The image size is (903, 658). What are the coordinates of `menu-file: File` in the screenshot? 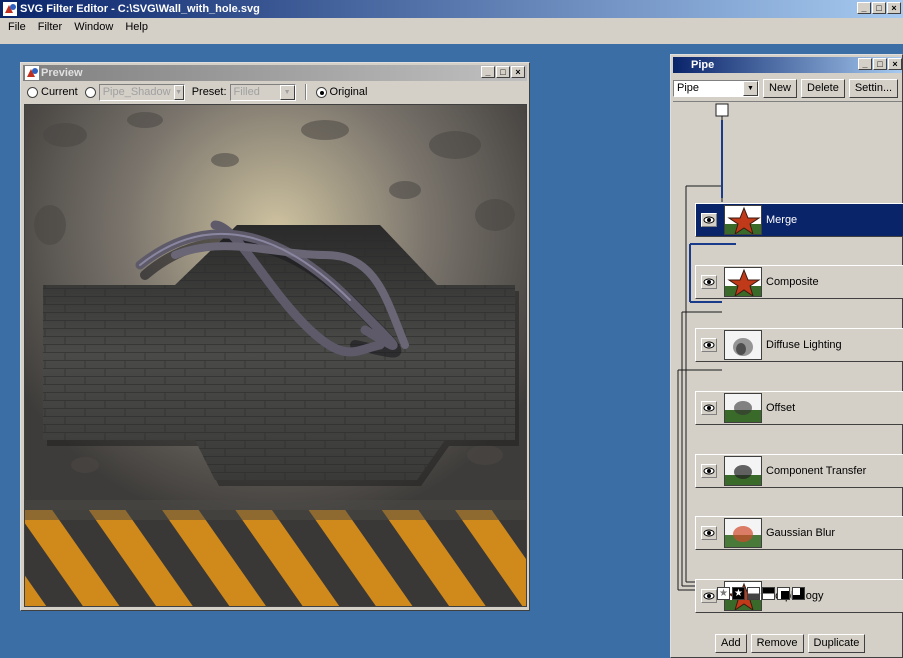 It's located at (17, 27).